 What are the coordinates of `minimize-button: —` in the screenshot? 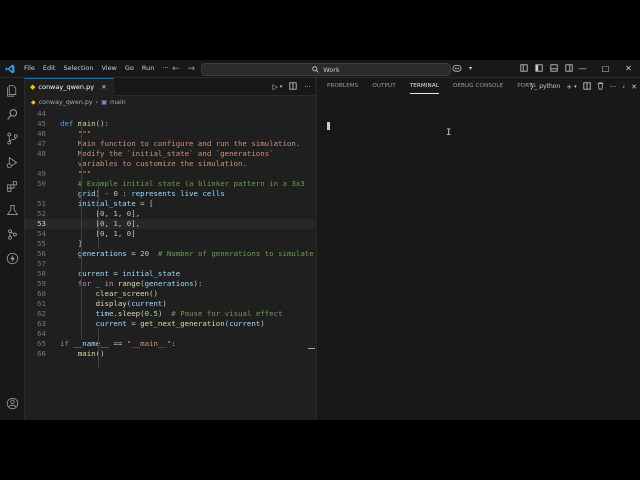 It's located at (582, 68).